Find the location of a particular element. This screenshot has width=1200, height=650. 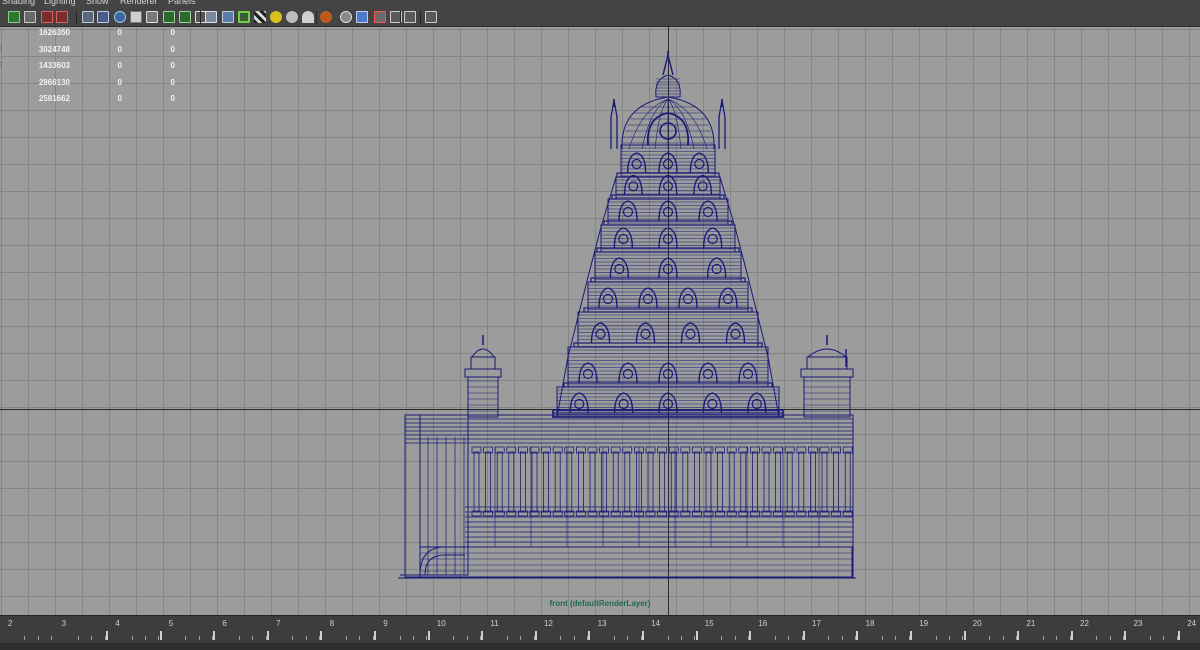

time-slider: 2 3 4 5 6 7 8 9 10 11 12 13 14 15 16 17 18 19 20 21 22 23 24 is located at coordinates (600, 632).